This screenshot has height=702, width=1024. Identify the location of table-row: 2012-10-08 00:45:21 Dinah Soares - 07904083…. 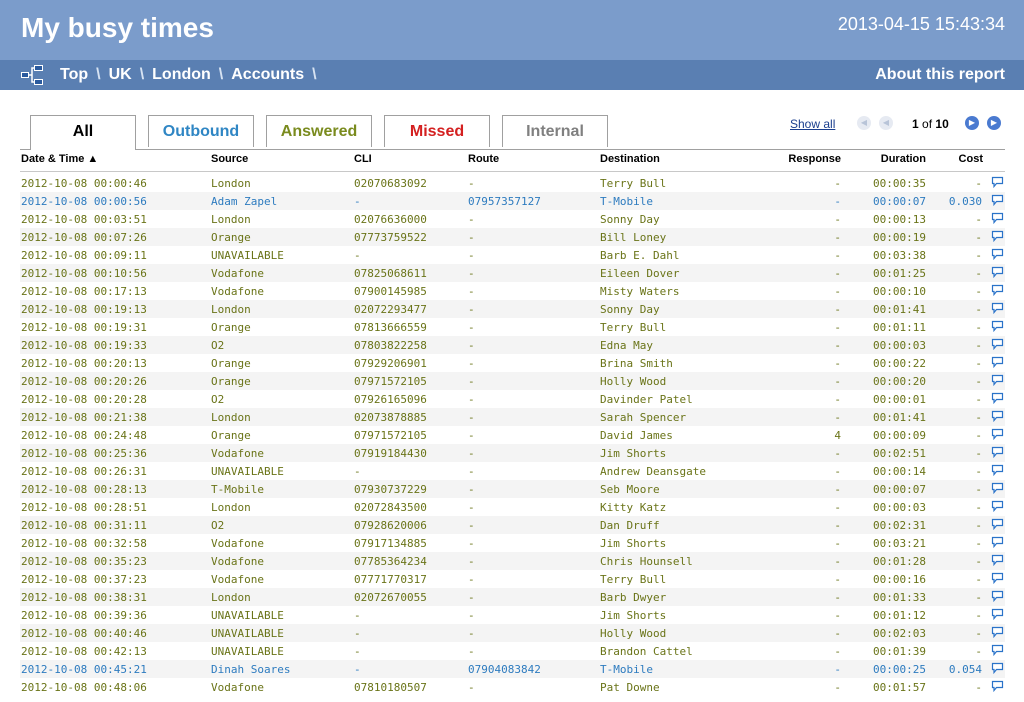
(512, 669).